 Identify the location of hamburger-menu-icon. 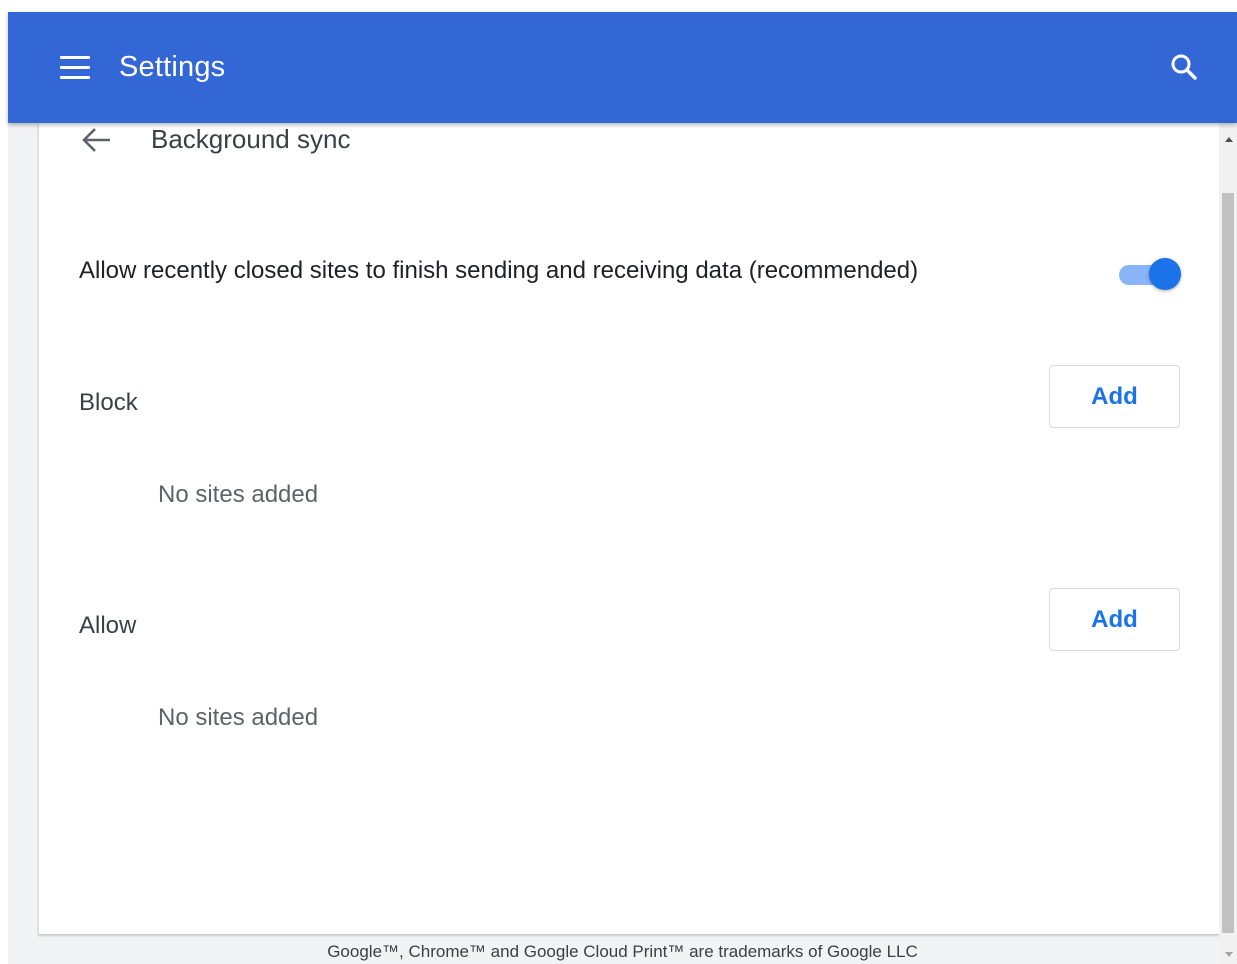
(76, 68).